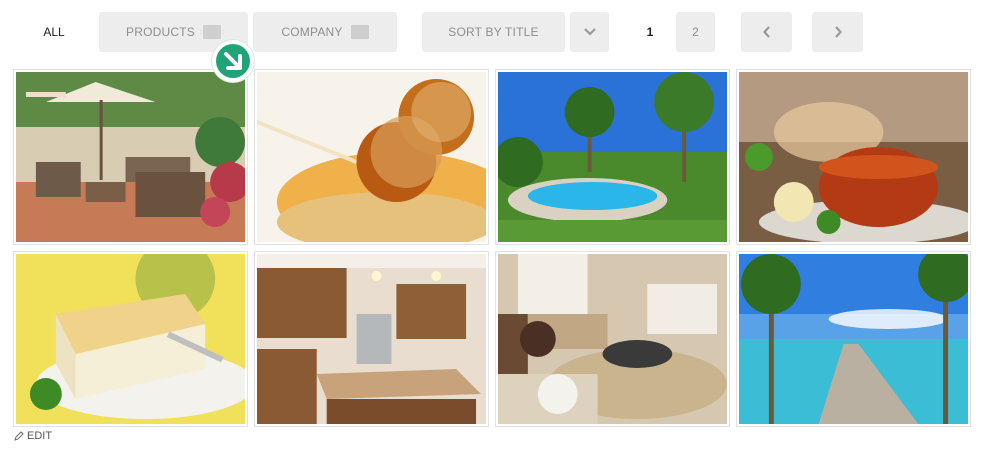 The image size is (982, 454). I want to click on prev-page-button, so click(766, 32).